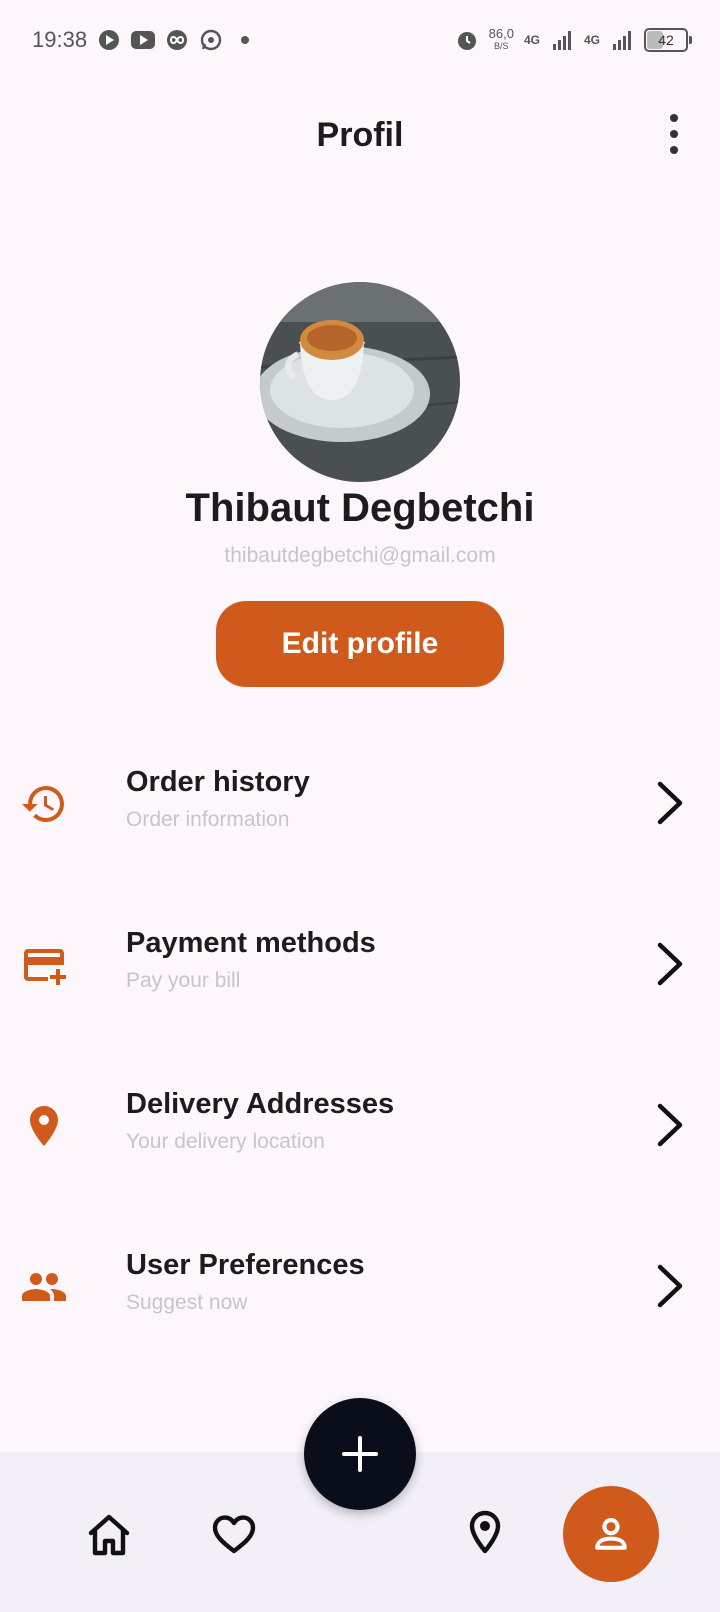  I want to click on add-button, so click(360, 1454).